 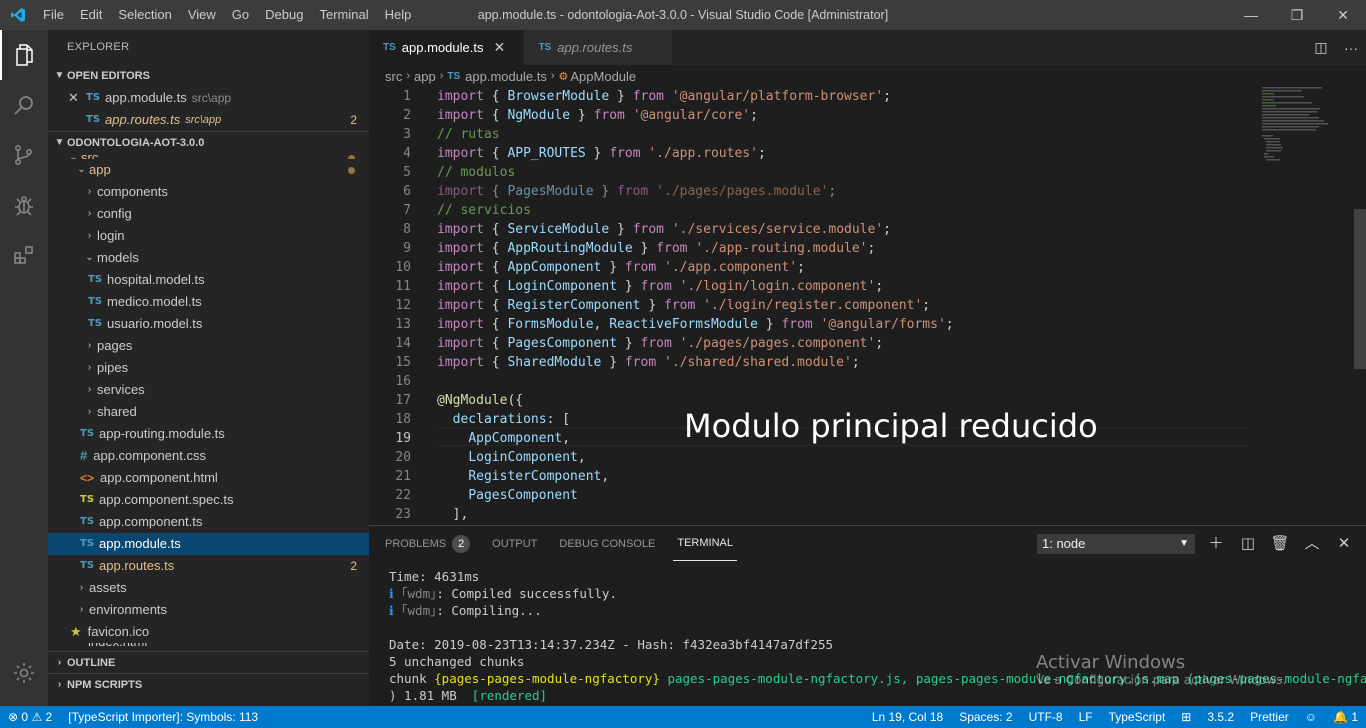 What do you see at coordinates (91, 15) in the screenshot?
I see `menu-edit: Edit` at bounding box center [91, 15].